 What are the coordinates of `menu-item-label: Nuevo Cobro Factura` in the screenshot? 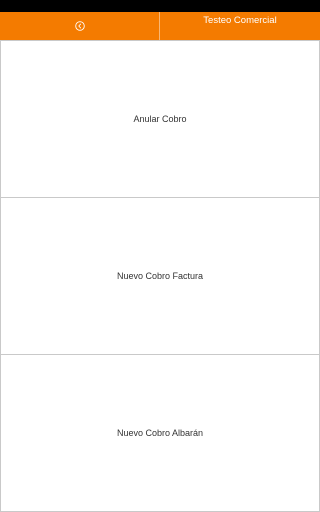 It's located at (160, 276).